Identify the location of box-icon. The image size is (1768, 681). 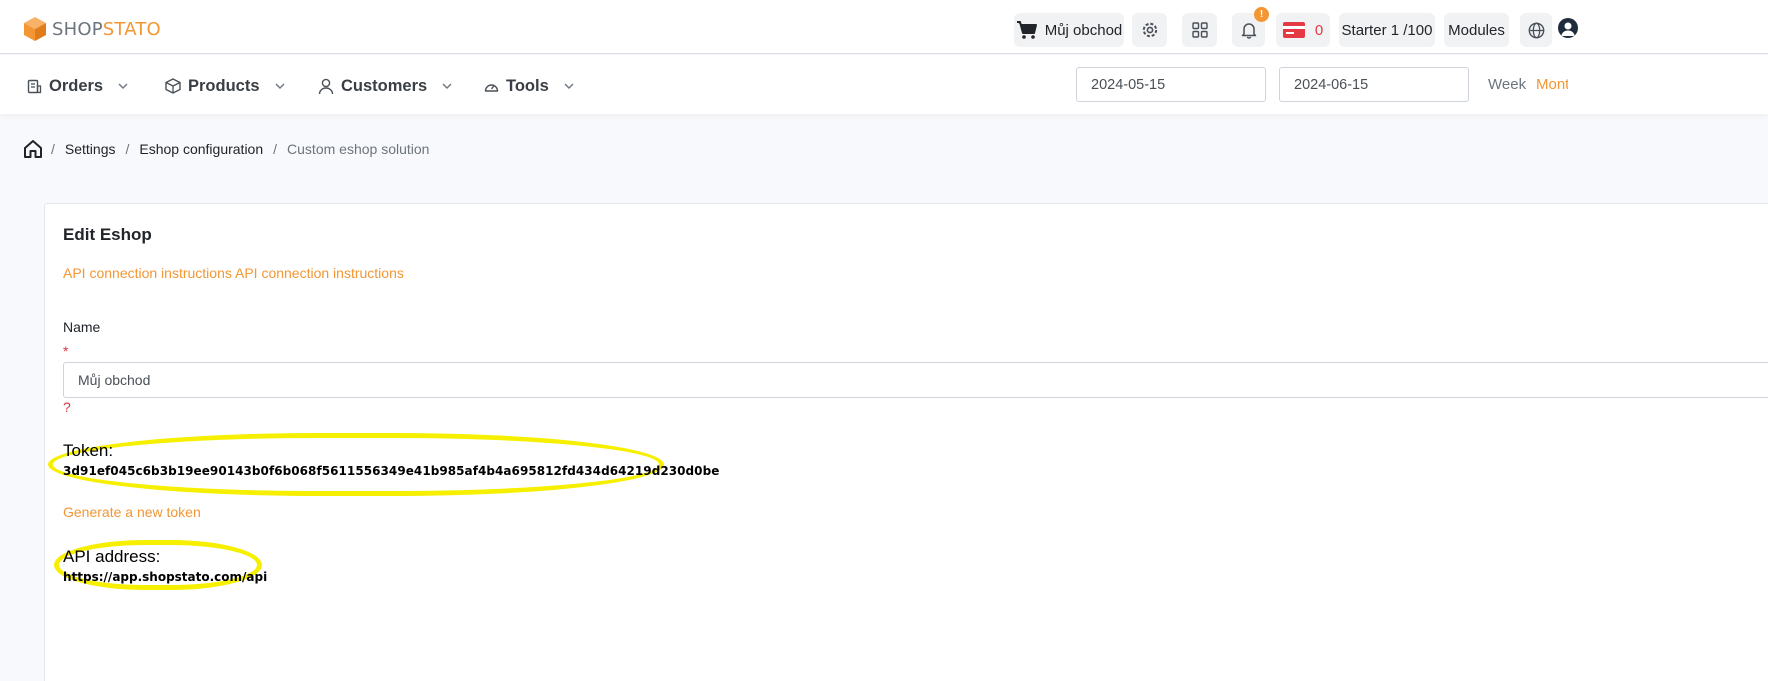
(173, 86).